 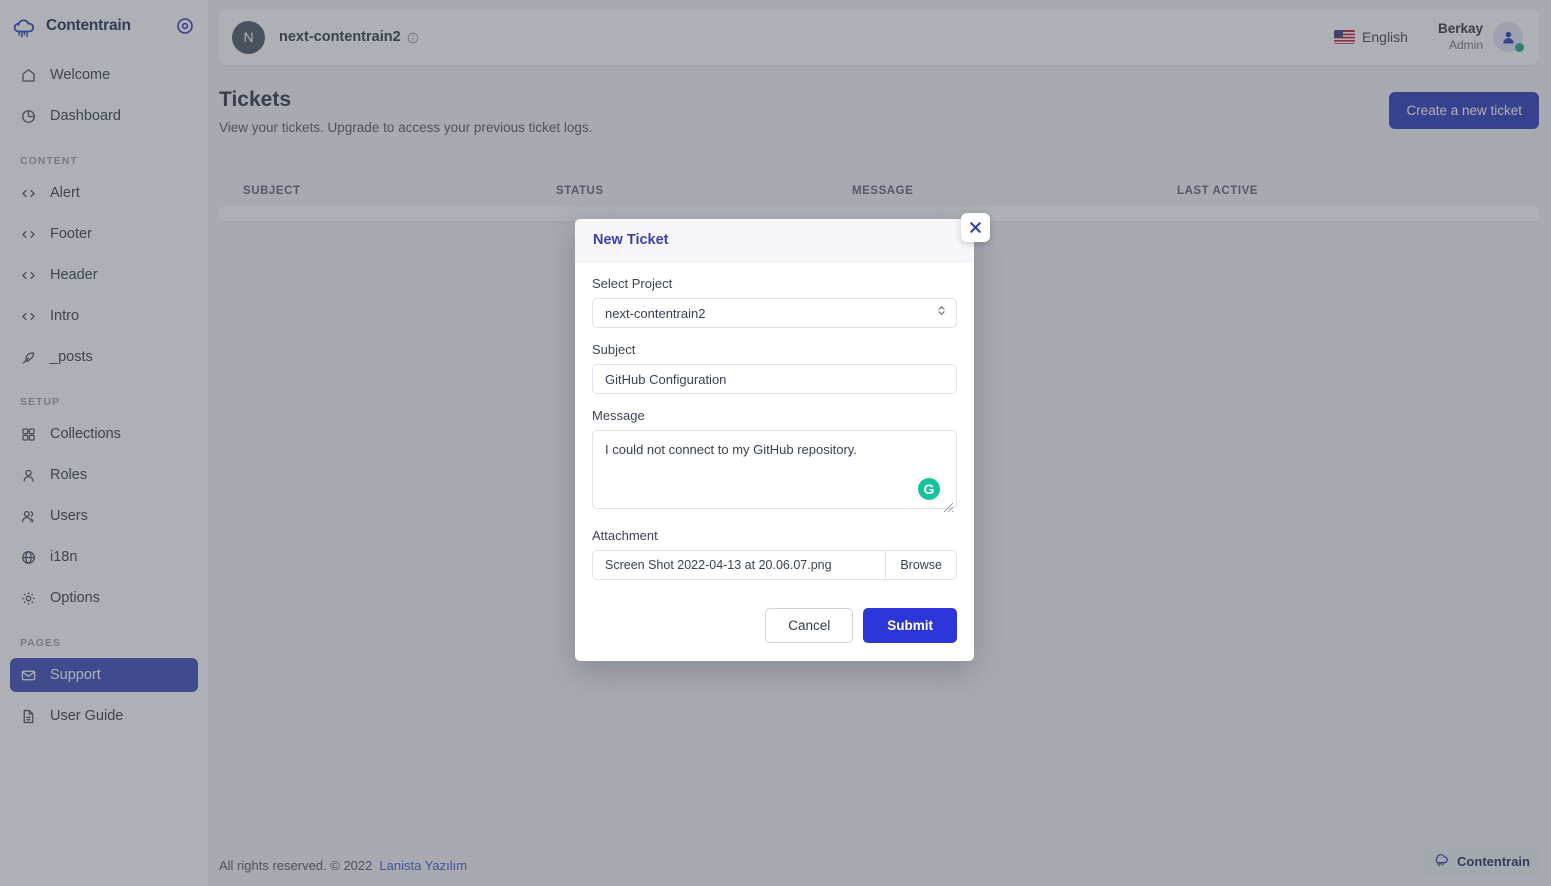 I want to click on browse-button: Browse, so click(x=921, y=565).